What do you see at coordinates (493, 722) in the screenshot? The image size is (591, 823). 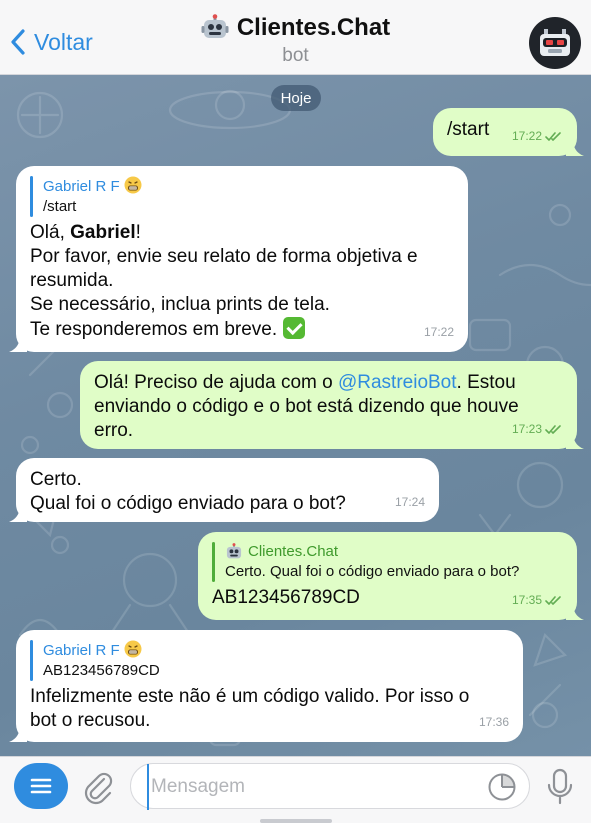 I see `message-time: 17:36` at bounding box center [493, 722].